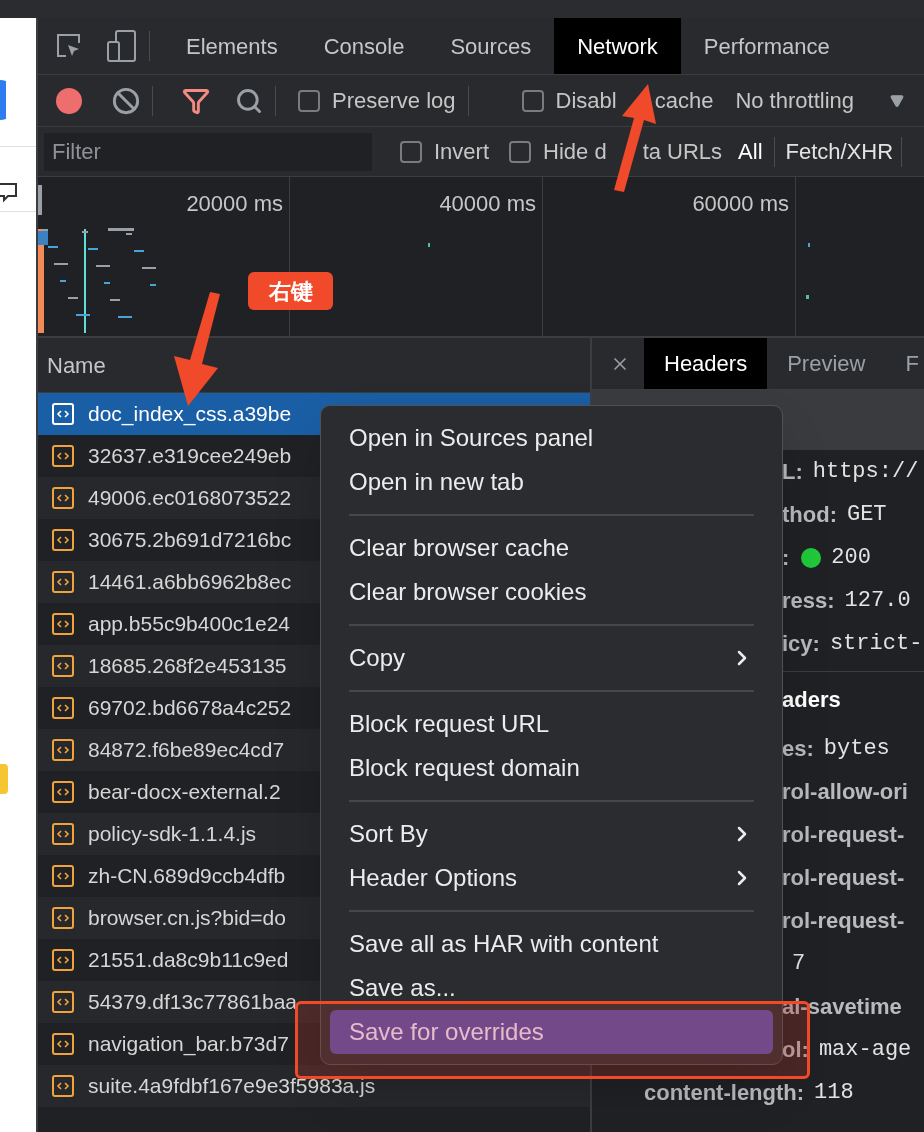 The width and height of the screenshot is (924, 1132). What do you see at coordinates (684, 101) in the screenshot?
I see `checkbox-label: cache` at bounding box center [684, 101].